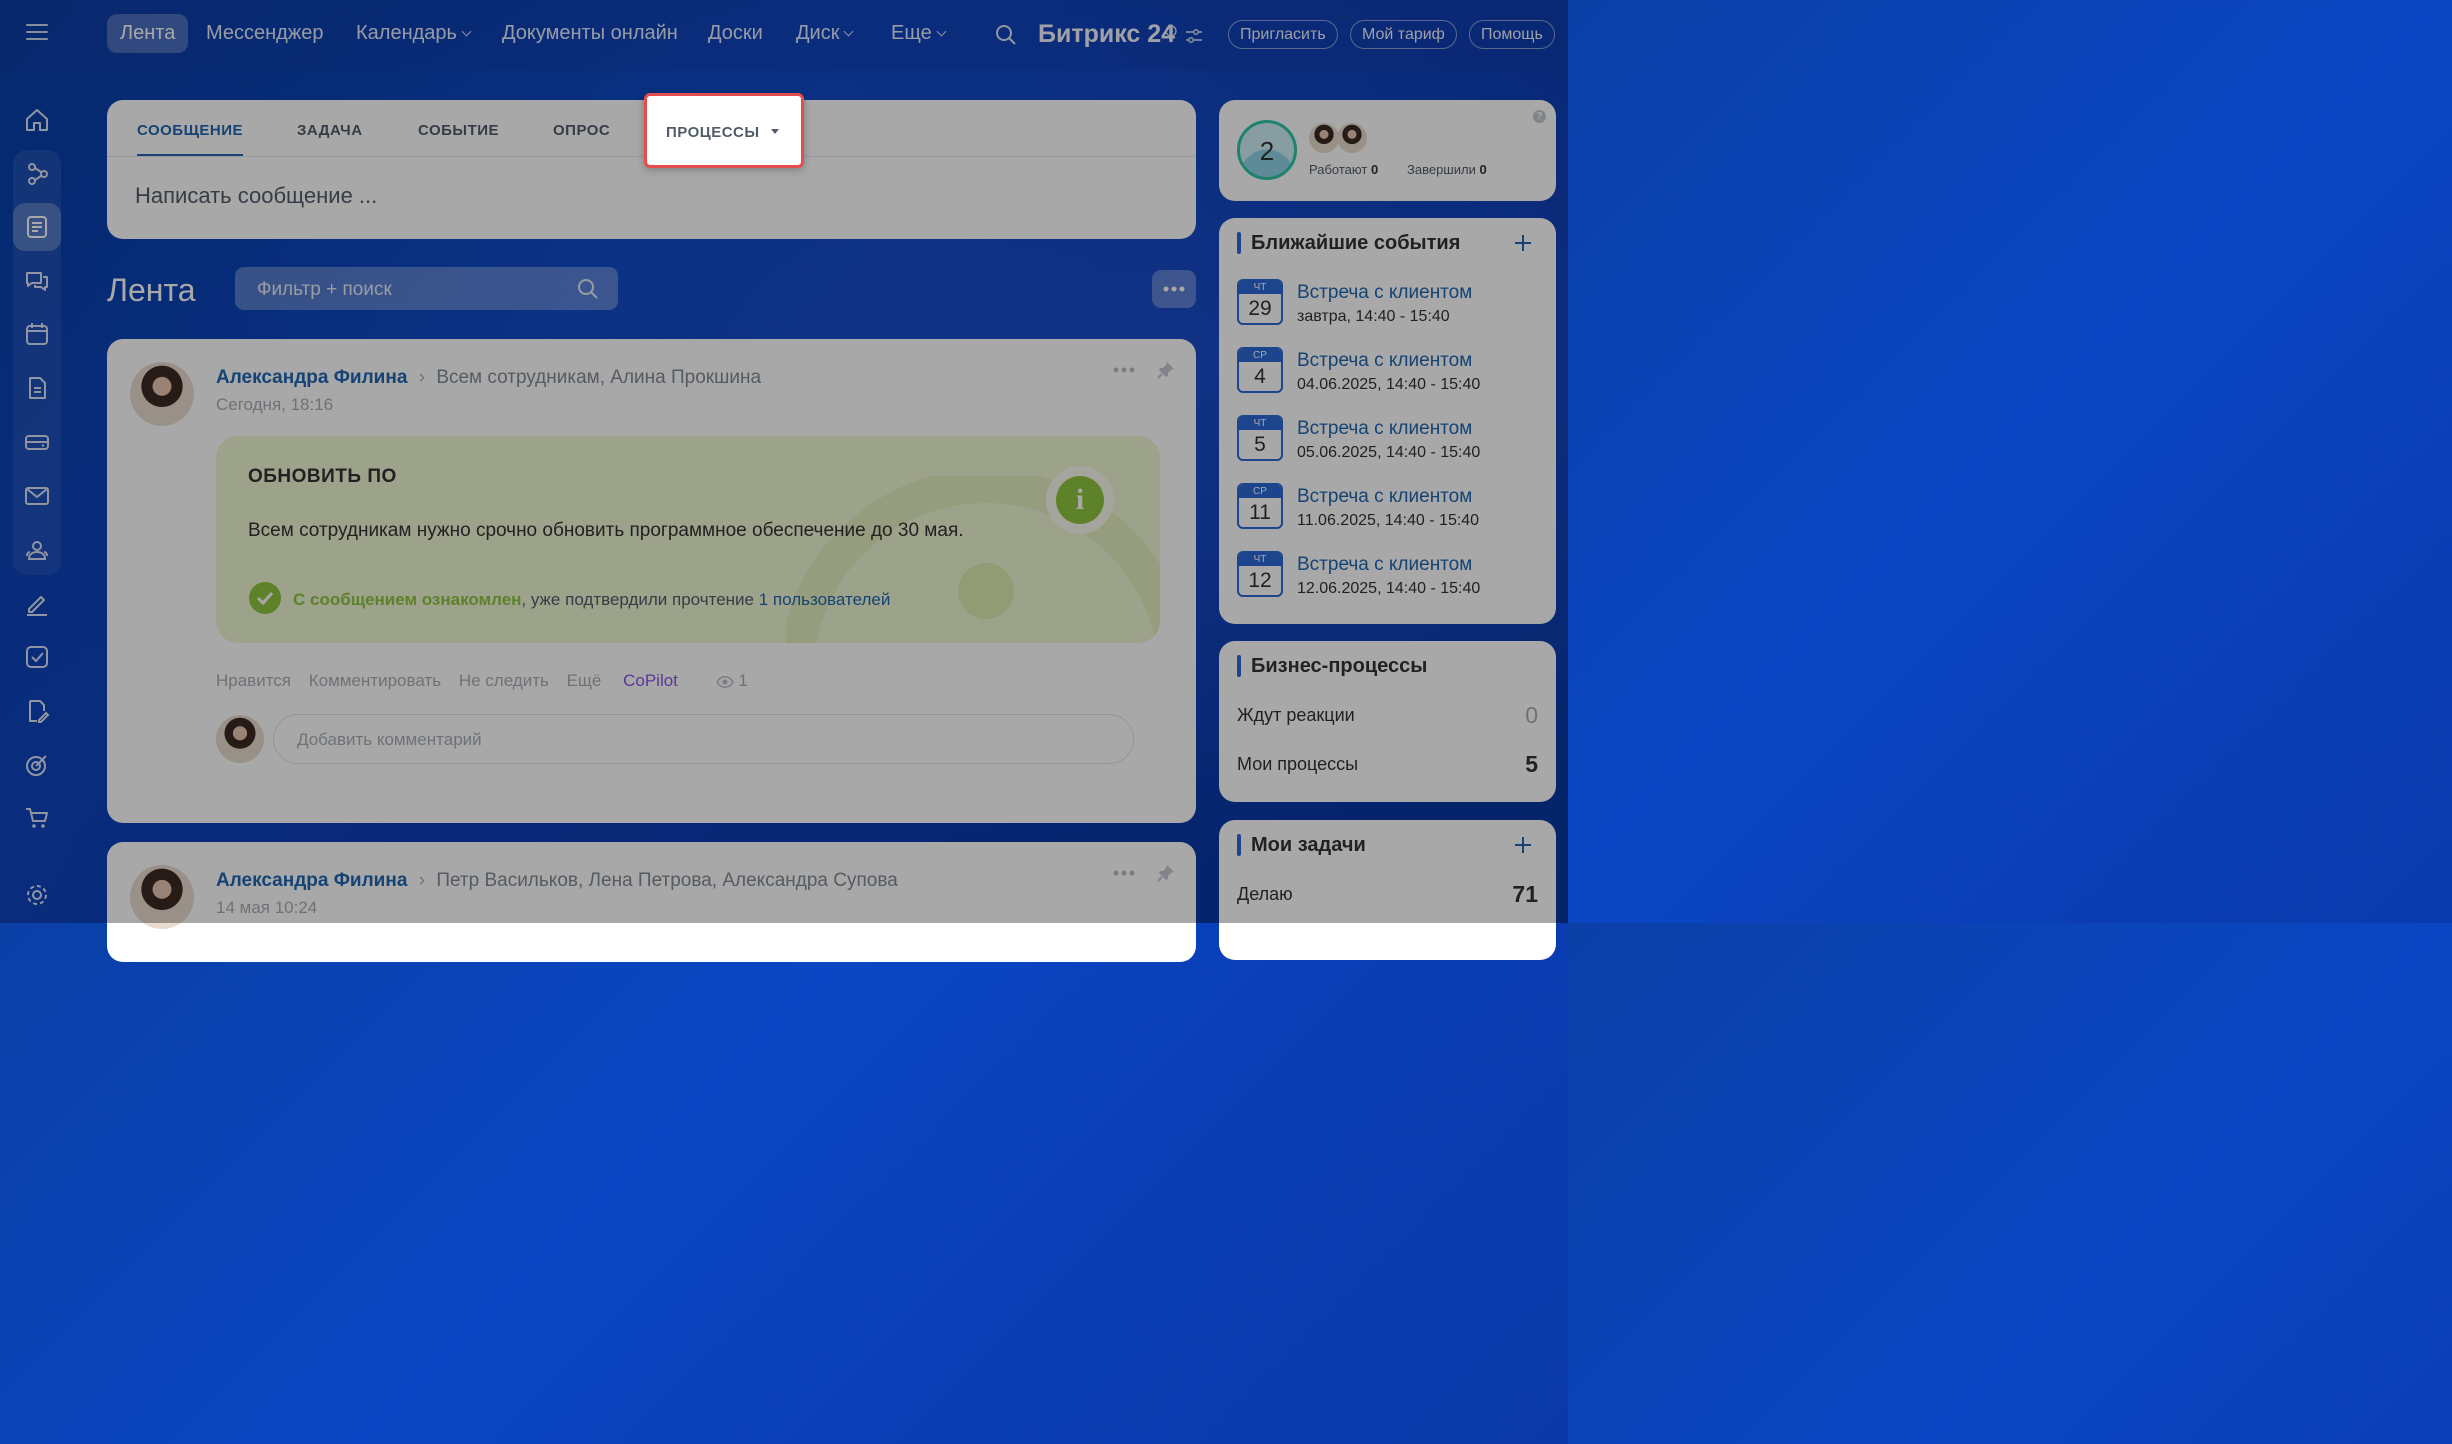  Describe the element at coordinates (1297, 764) in the screenshot. I see `bp-mine-label: Мои процессы` at that location.